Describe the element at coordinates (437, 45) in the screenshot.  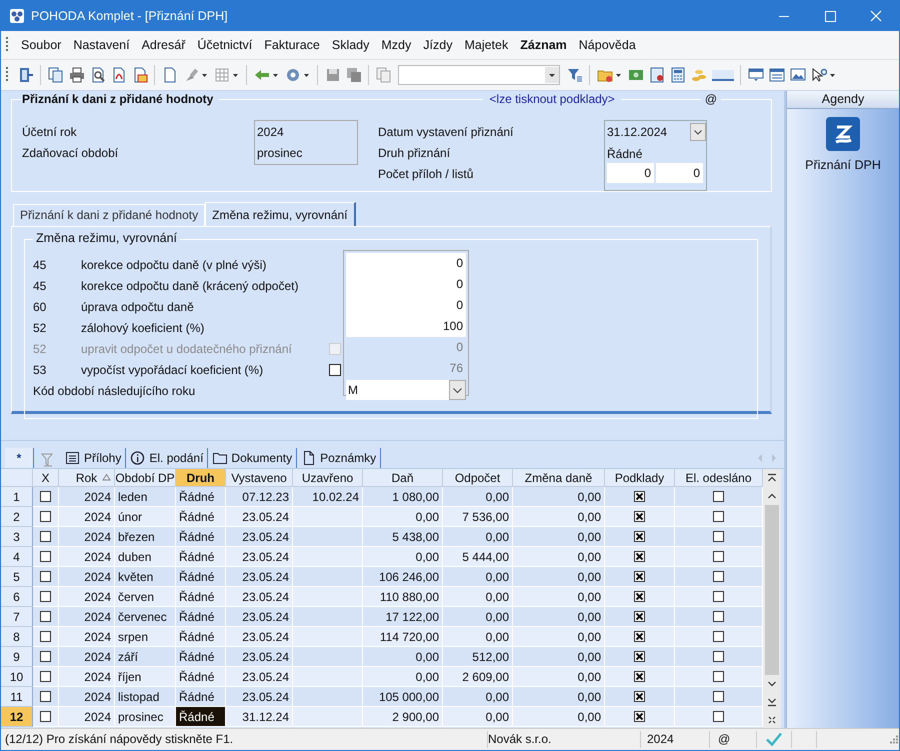
I see `menu-item: Jízdy` at that location.